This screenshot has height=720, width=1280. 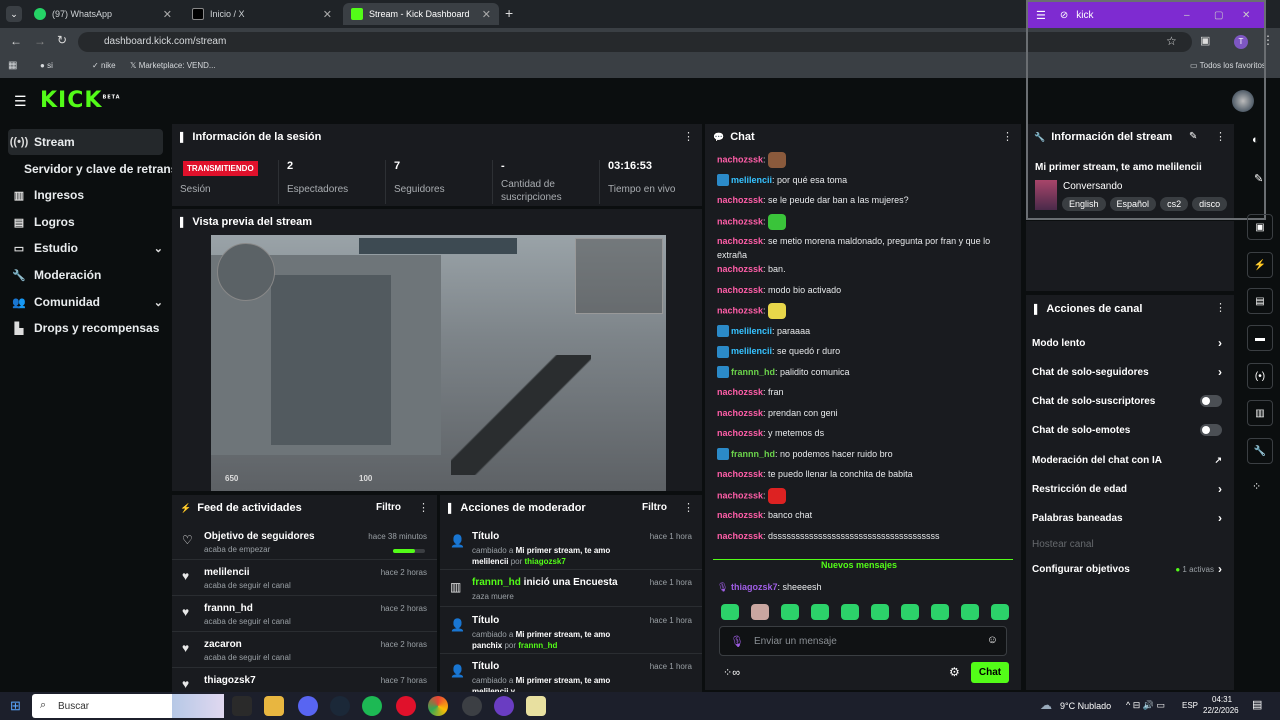 What do you see at coordinates (1260, 376) in the screenshot?
I see `rail-broadcast-button: (•)` at bounding box center [1260, 376].